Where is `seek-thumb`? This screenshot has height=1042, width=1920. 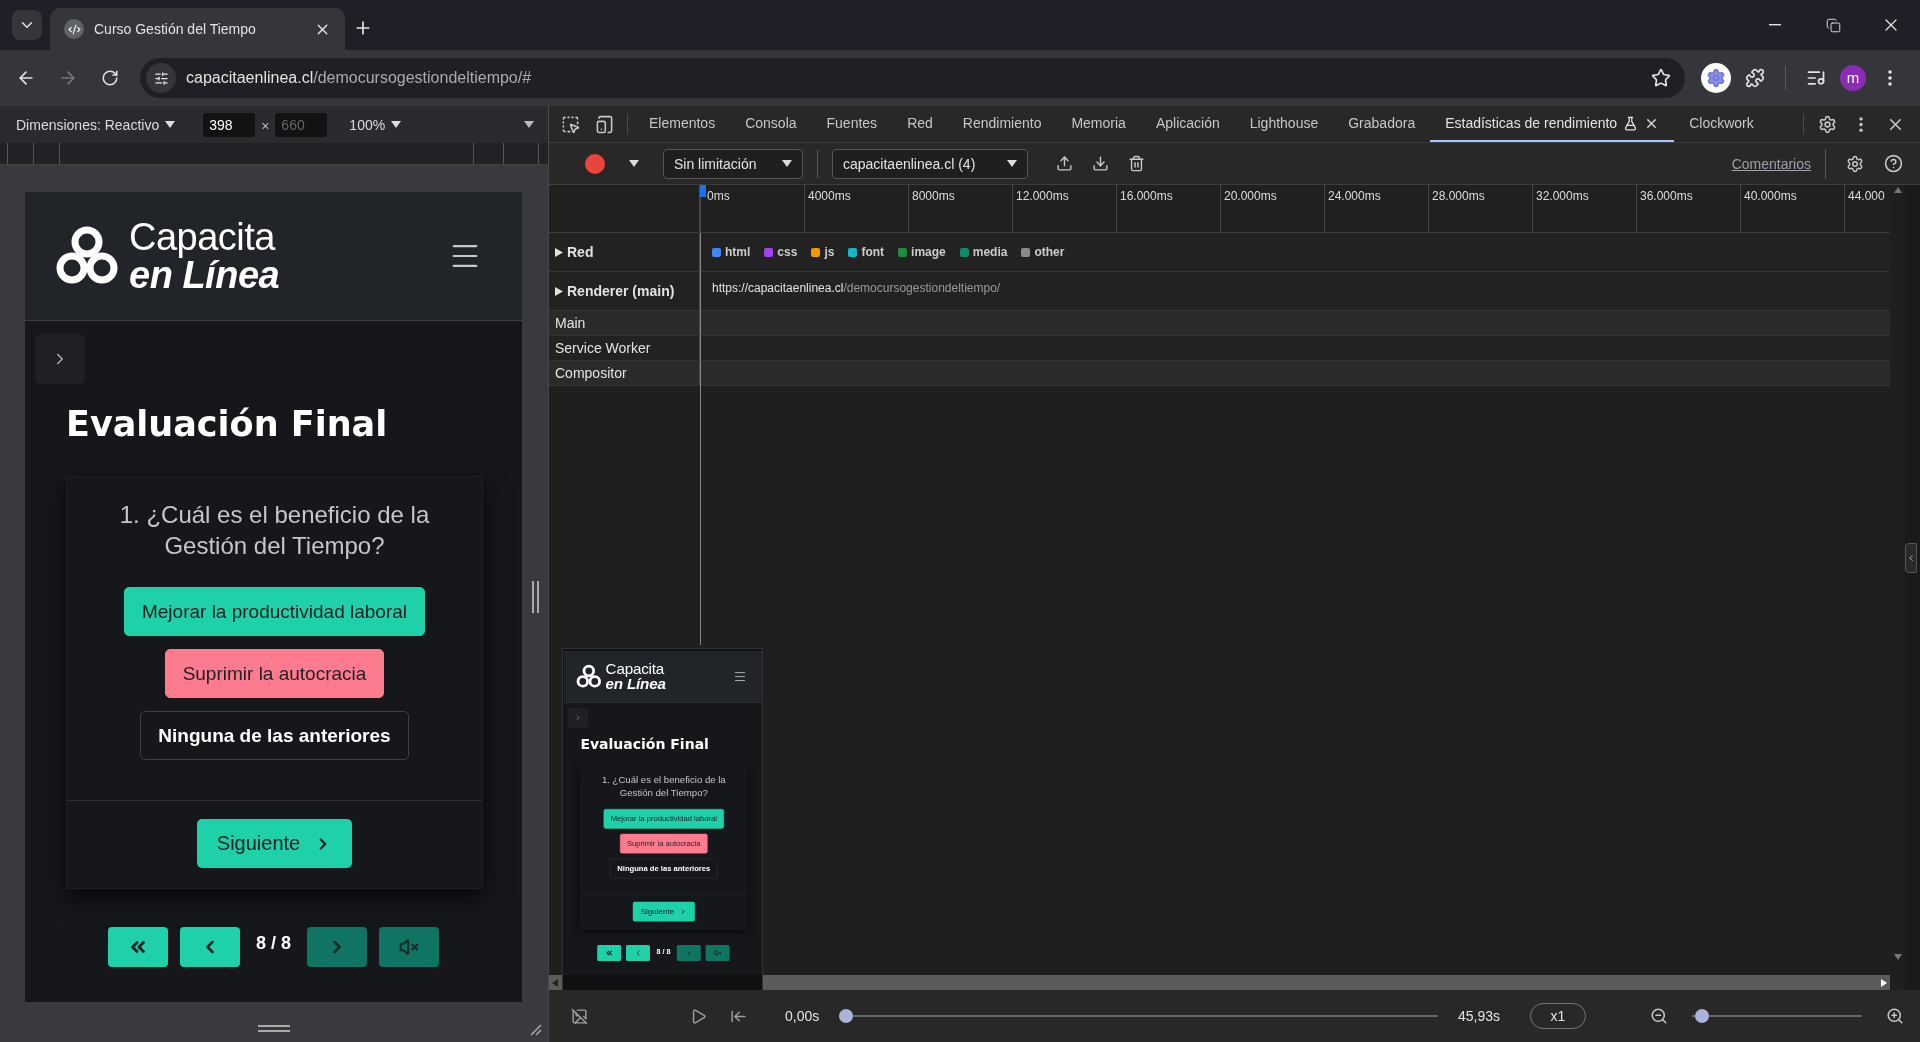
seek-thumb is located at coordinates (846, 1016).